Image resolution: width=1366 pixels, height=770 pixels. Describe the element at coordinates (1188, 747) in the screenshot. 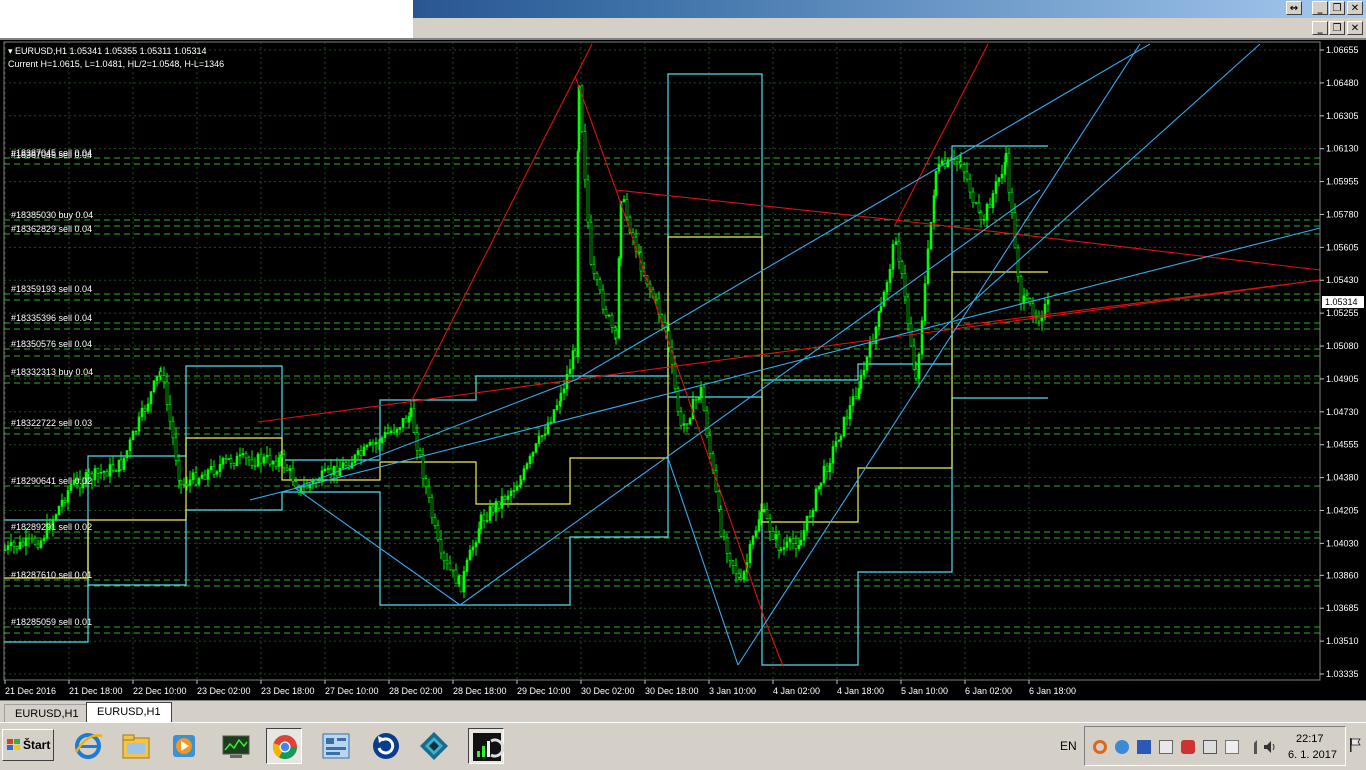

I see `sound-muted-tray-icon` at that location.